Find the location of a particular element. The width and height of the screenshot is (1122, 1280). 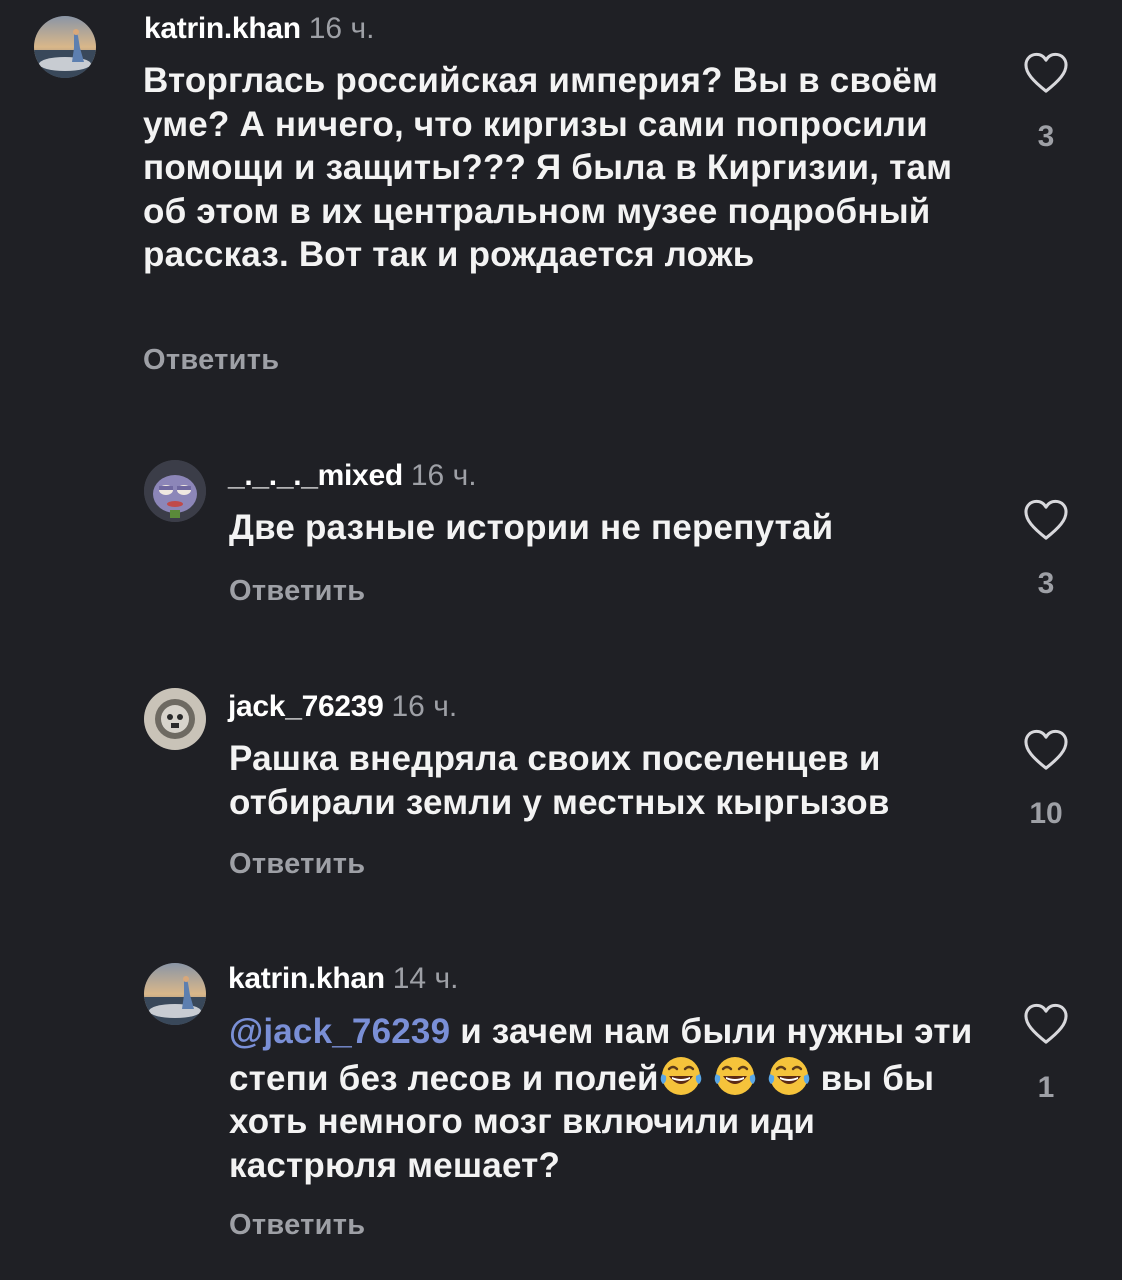

like-group: 1 is located at coordinates (1046, 1054).